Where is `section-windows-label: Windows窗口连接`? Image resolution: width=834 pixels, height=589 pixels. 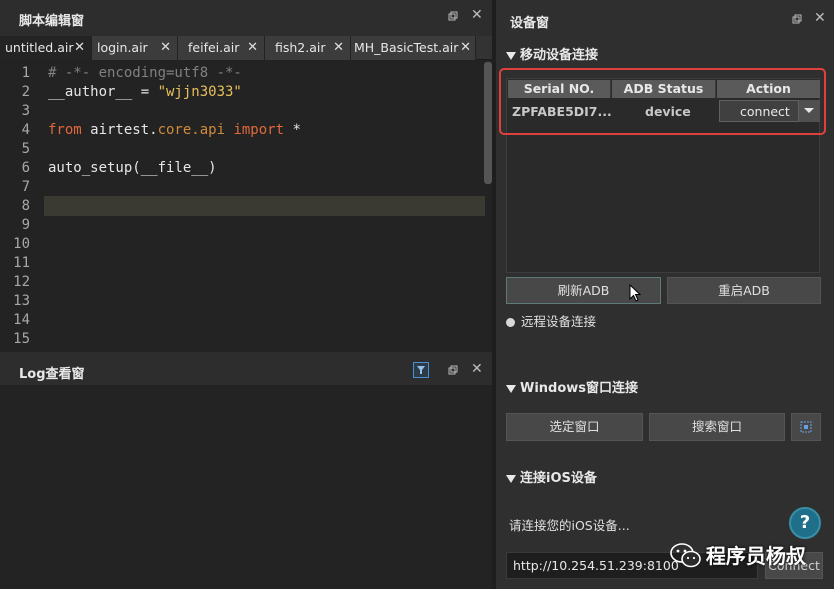 section-windows-label: Windows窗口连接 is located at coordinates (579, 388).